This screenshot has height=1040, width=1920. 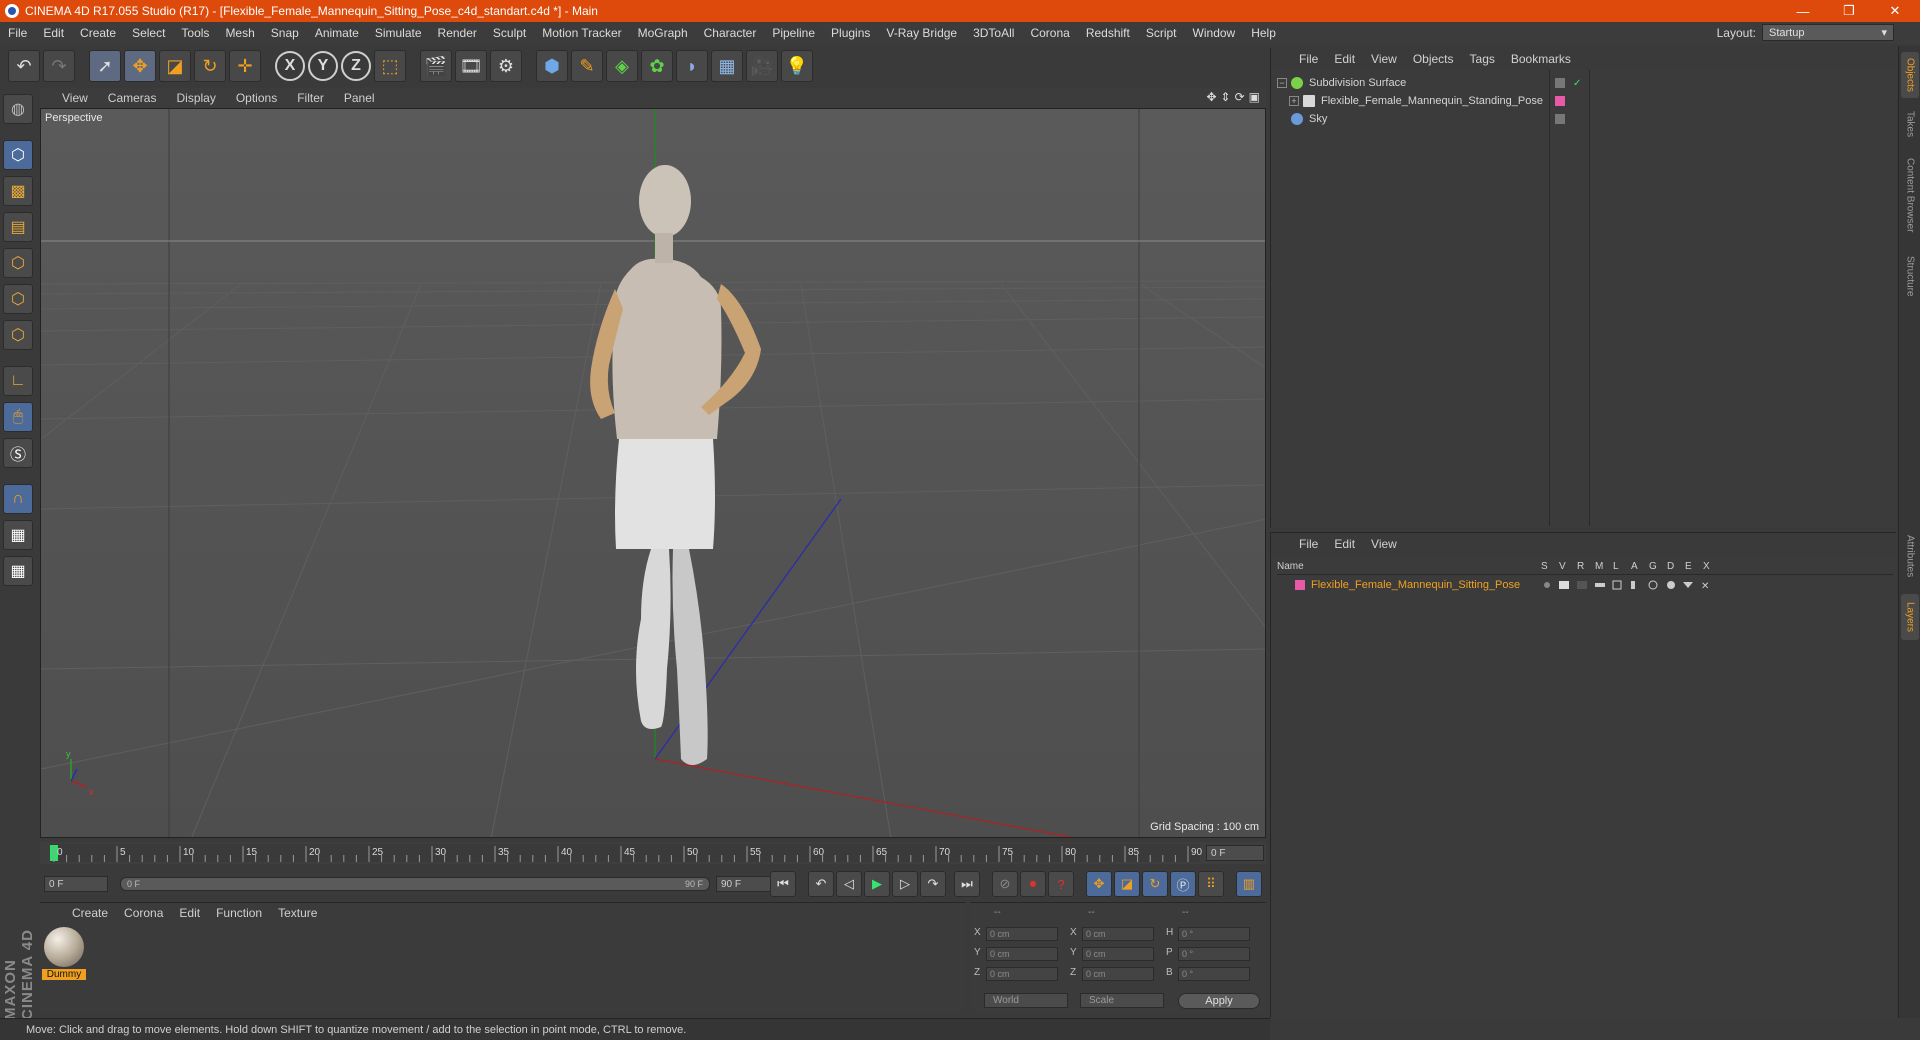 What do you see at coordinates (730, 33) in the screenshot?
I see `menu-character: Character` at bounding box center [730, 33].